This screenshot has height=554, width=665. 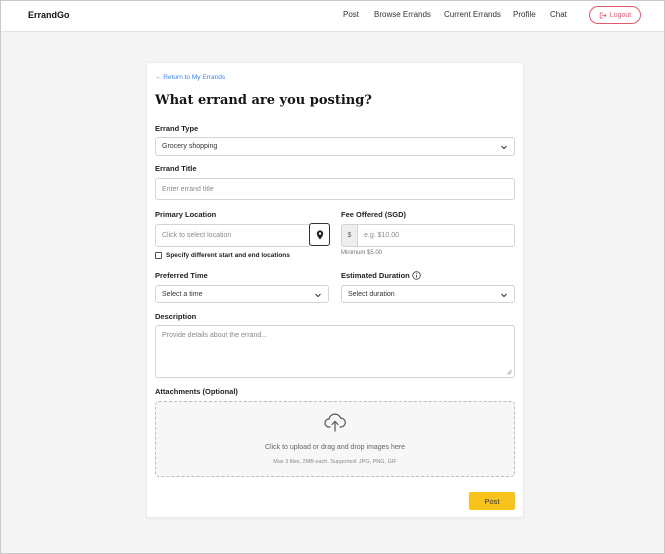 I want to click on preferred-time-value: Select a time, so click(x=182, y=294).